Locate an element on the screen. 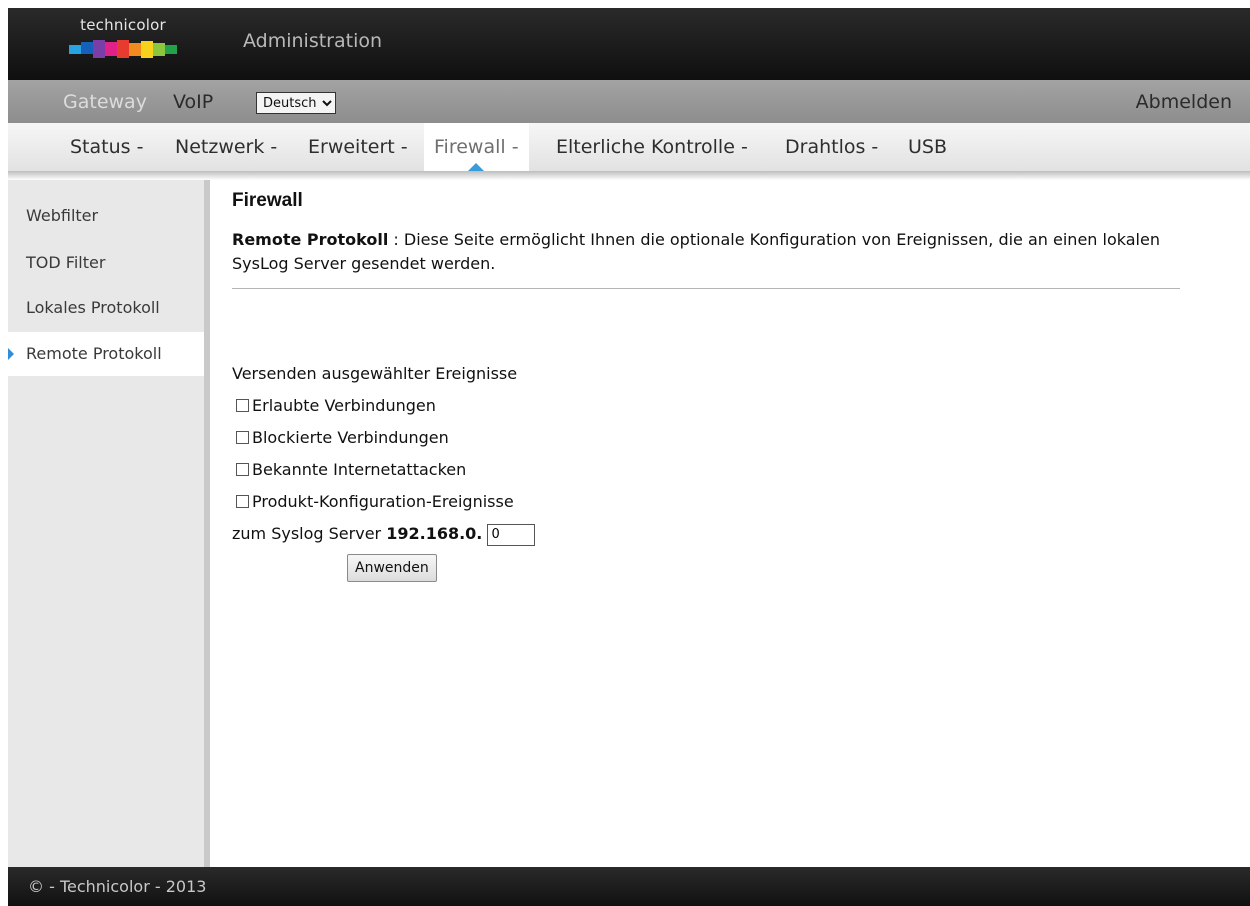 This screenshot has height=906, width=1250. active-arrow-icon is located at coordinates (11, 354).